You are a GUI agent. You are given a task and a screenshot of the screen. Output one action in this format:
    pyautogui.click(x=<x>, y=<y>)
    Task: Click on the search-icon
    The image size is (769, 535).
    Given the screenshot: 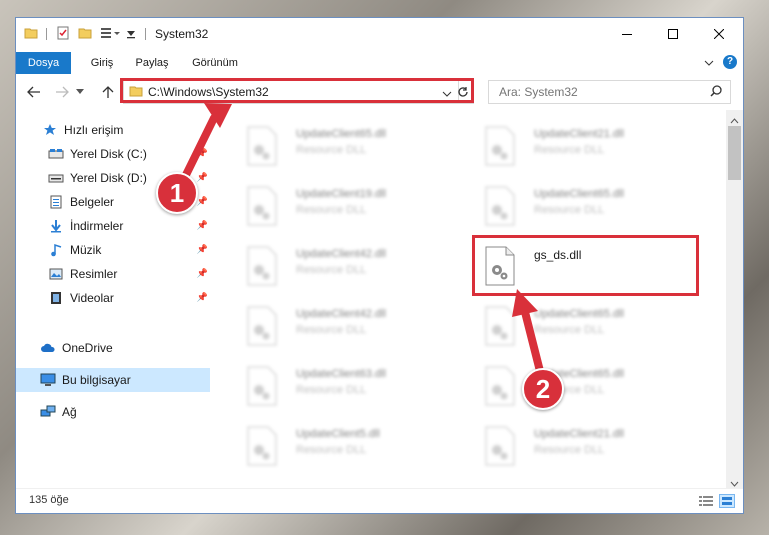 What is the action you would take?
    pyautogui.click(x=716, y=92)
    